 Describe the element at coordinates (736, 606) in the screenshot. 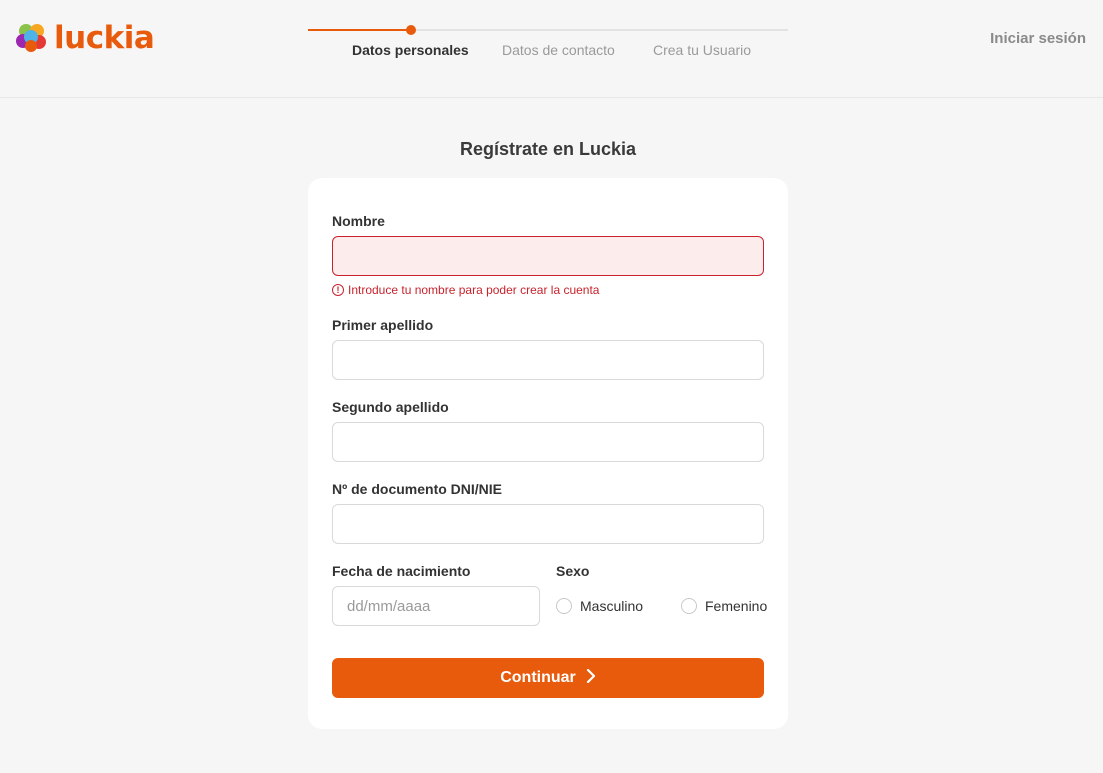

I see `radio-label-femenino: Femenino` at that location.